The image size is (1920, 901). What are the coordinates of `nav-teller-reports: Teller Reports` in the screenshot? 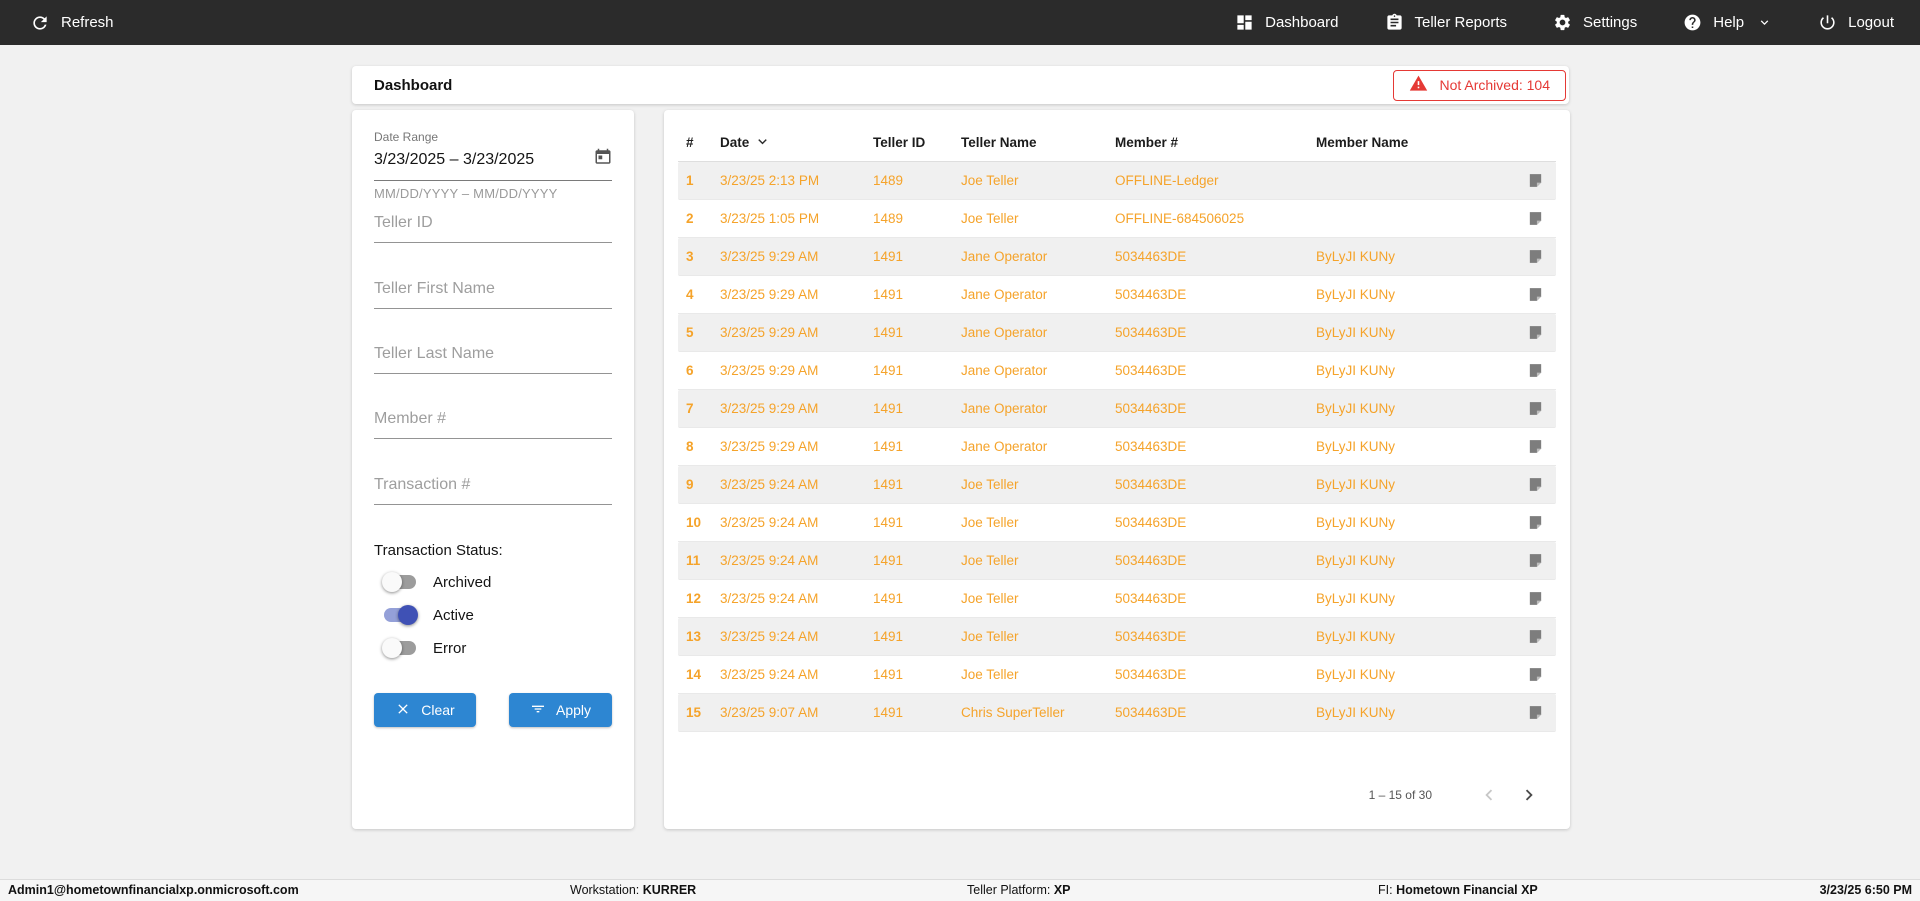 It's located at (1446, 22).